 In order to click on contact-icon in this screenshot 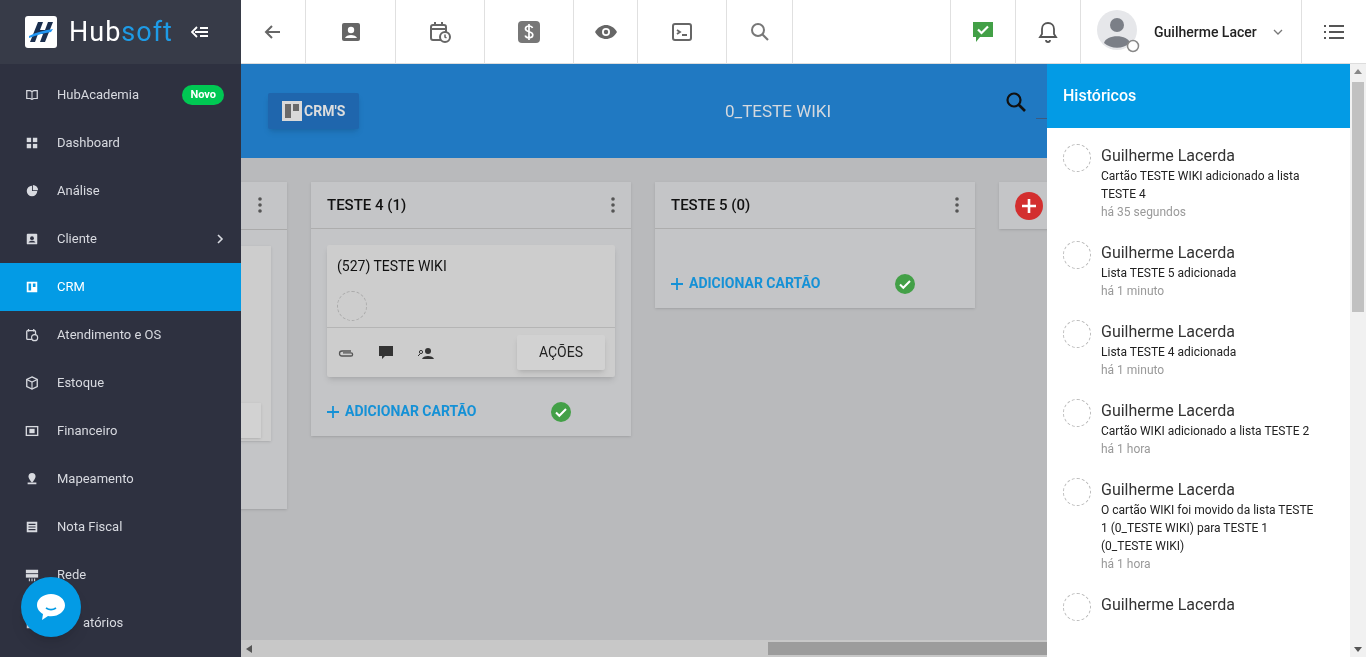, I will do `click(32, 239)`.